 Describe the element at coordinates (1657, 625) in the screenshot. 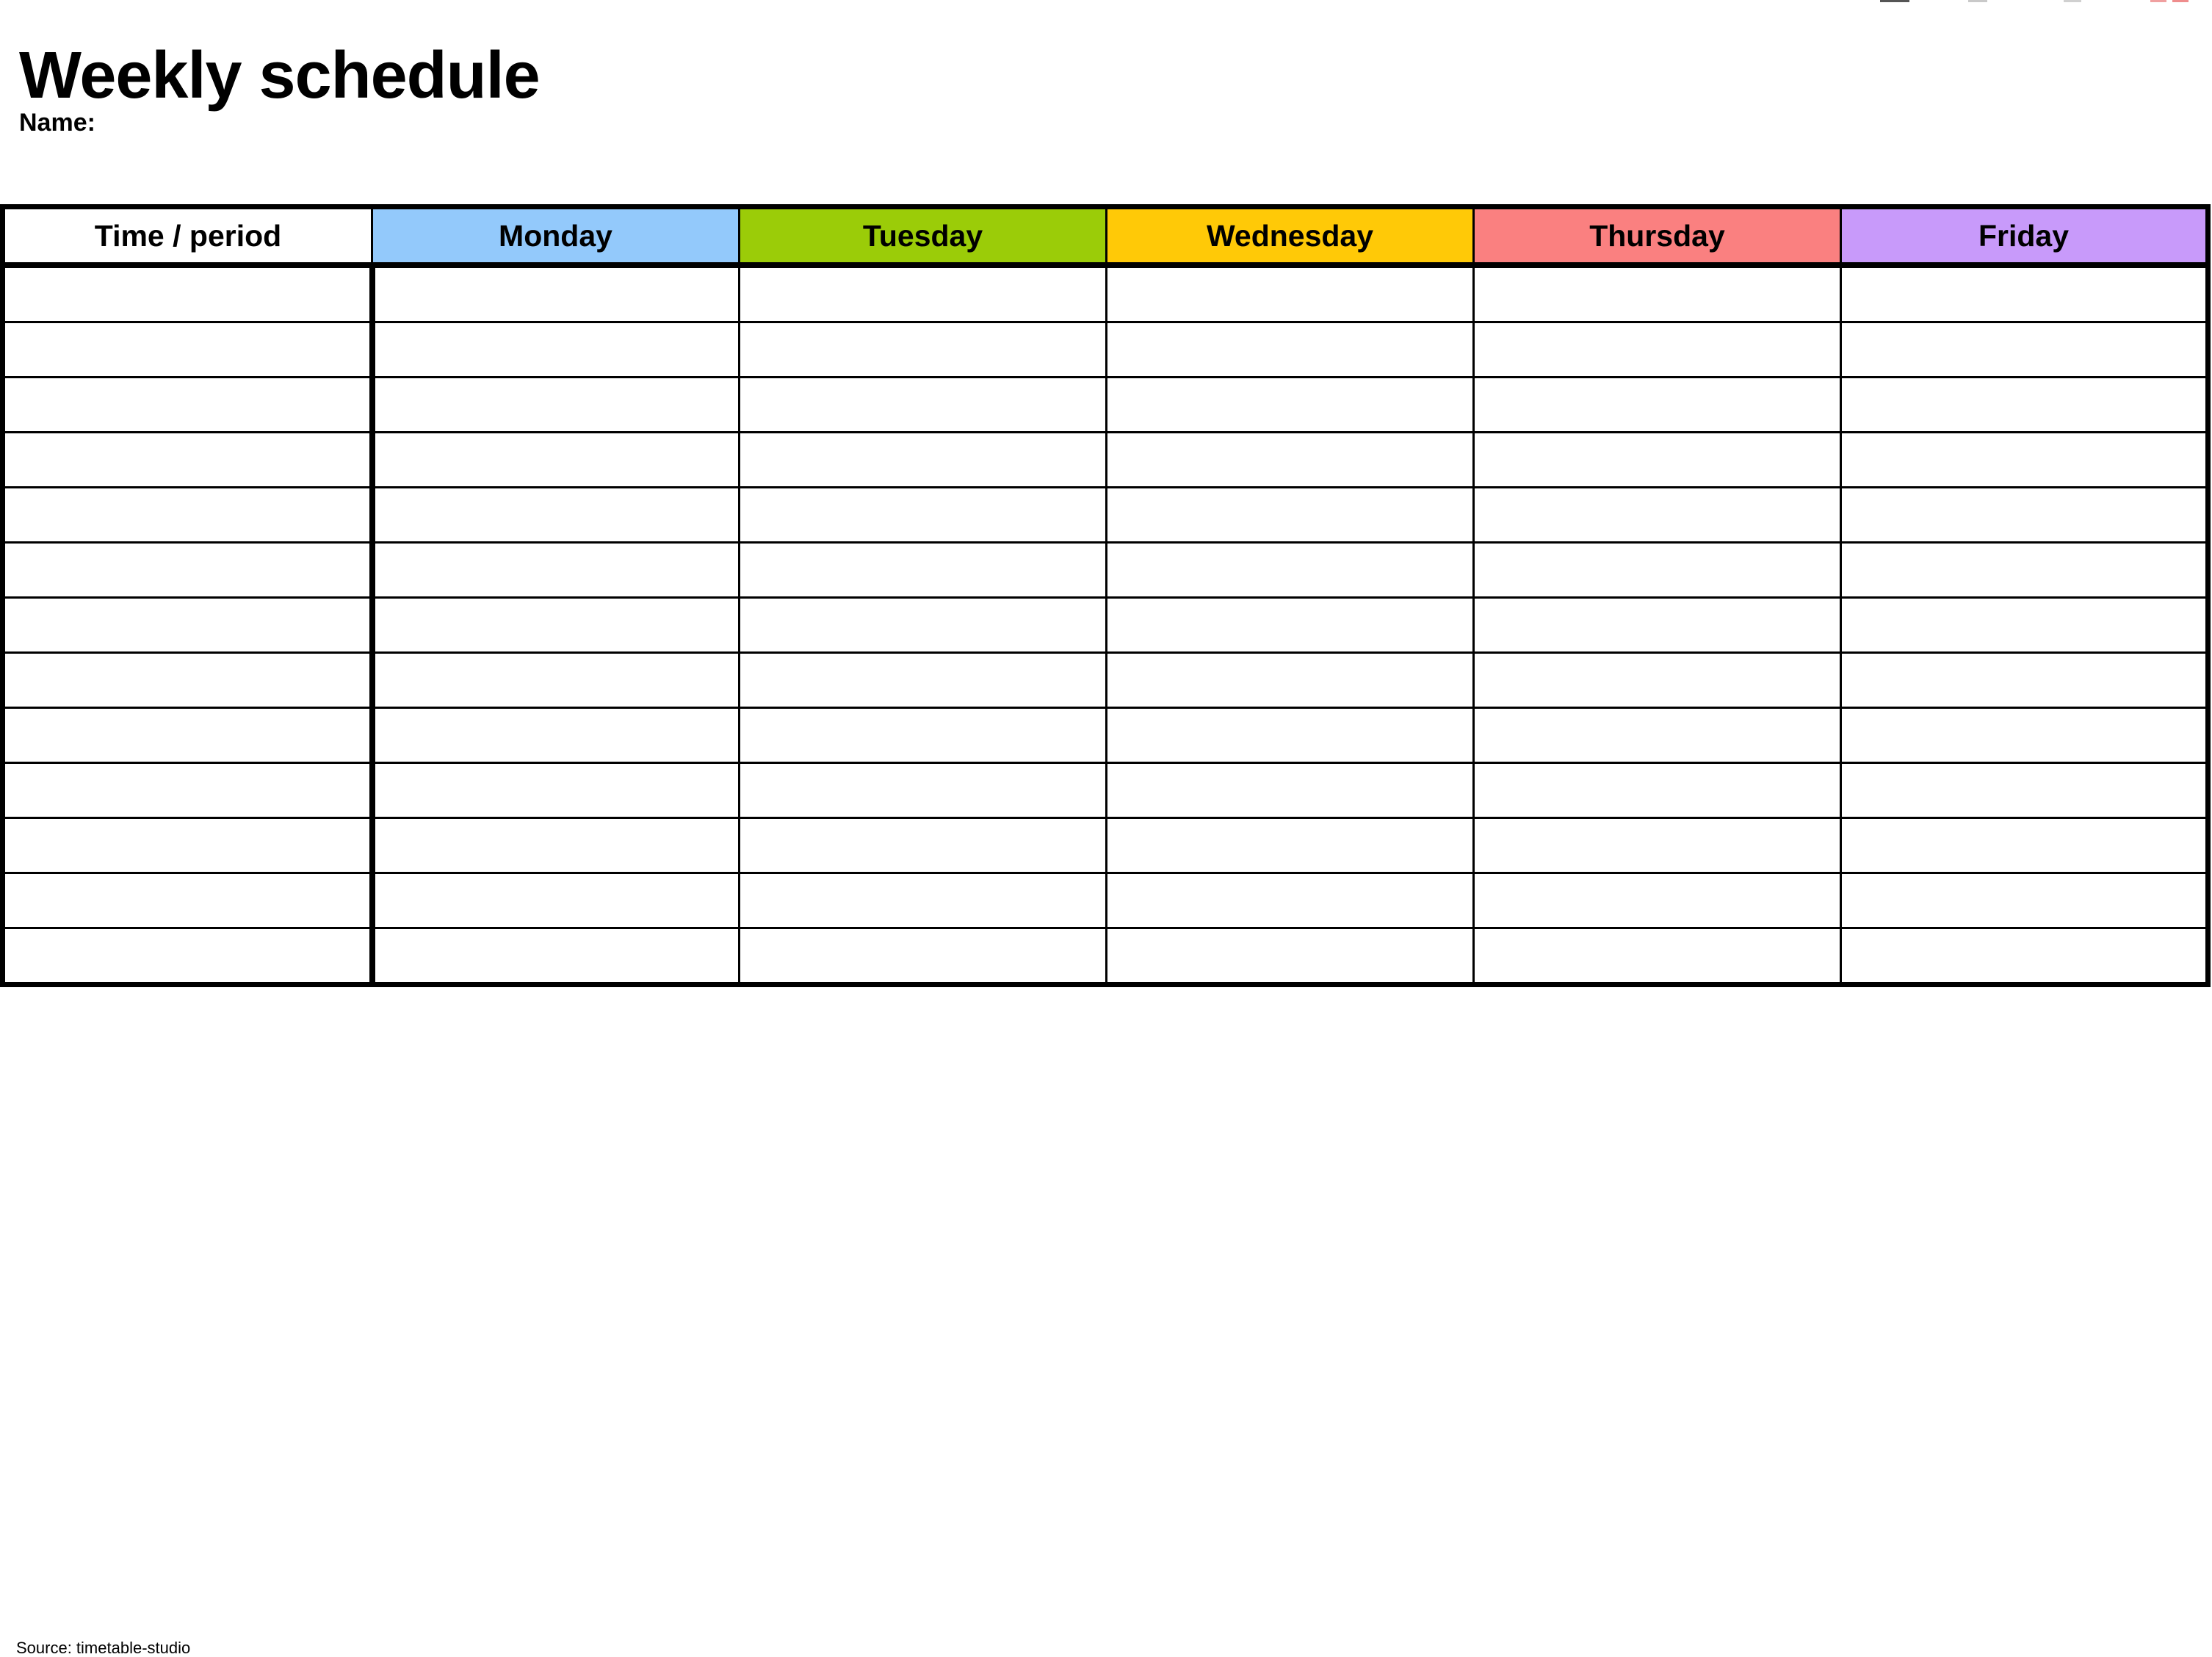

I see `cell-thursday-row7` at that location.